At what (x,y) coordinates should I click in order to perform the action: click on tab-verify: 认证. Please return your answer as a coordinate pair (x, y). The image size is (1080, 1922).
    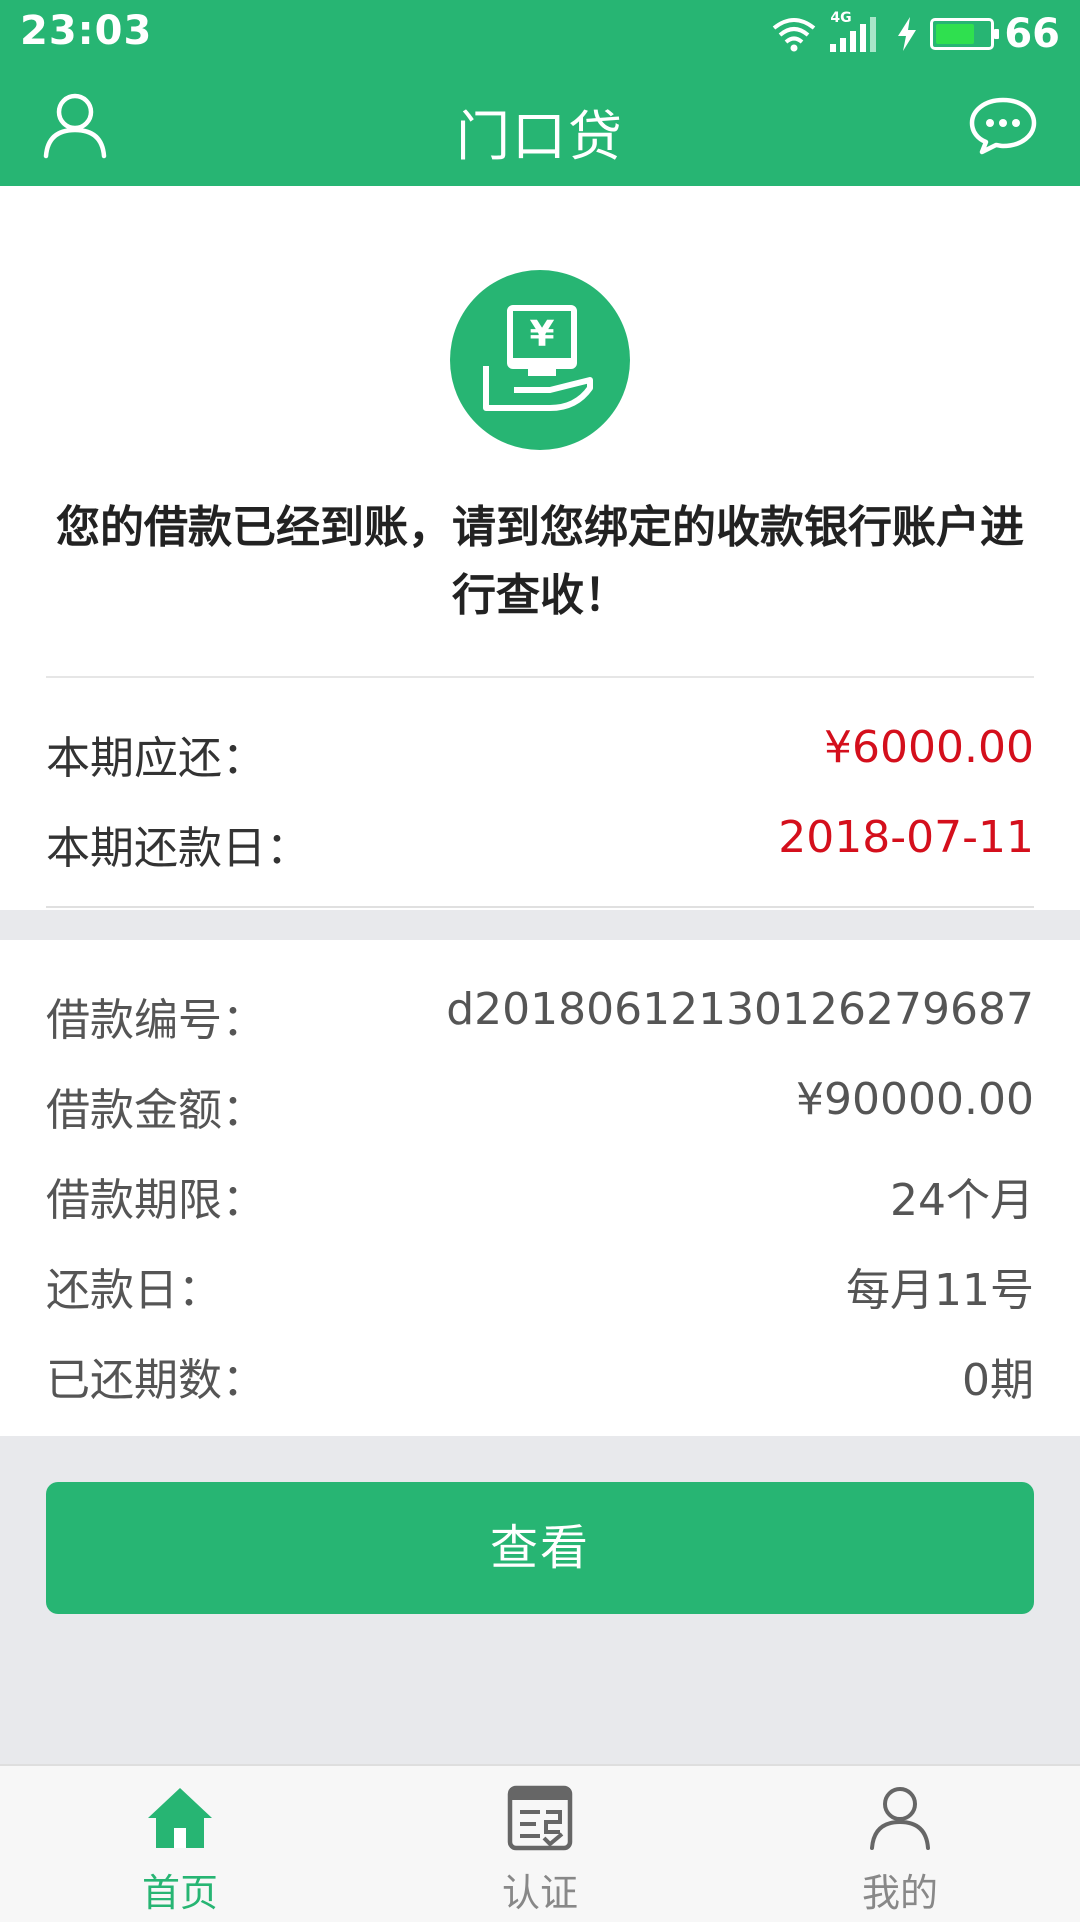
    Looking at the image, I should click on (540, 1844).